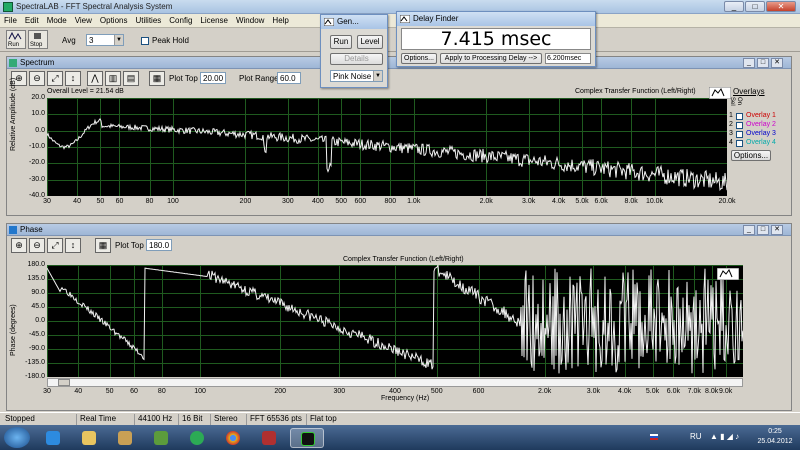 The height and width of the screenshot is (450, 800). Describe the element at coordinates (728, 274) in the screenshot. I see `phase-cursor-tool-icon` at that location.